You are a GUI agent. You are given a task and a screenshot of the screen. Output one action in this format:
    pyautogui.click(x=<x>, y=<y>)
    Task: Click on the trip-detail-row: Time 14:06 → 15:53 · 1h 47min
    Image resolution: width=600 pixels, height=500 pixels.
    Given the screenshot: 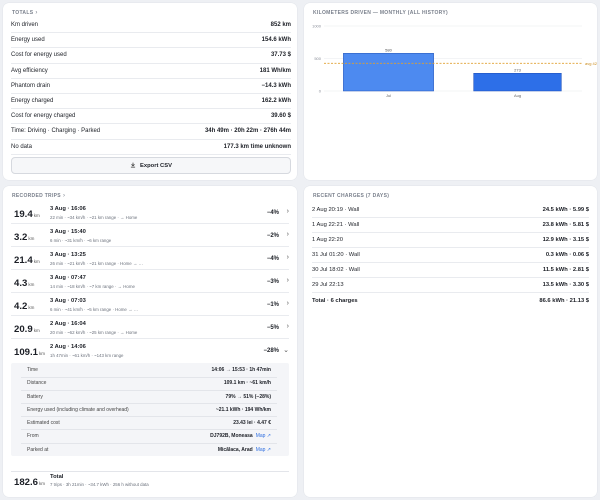 What is the action you would take?
    pyautogui.click(x=149, y=371)
    